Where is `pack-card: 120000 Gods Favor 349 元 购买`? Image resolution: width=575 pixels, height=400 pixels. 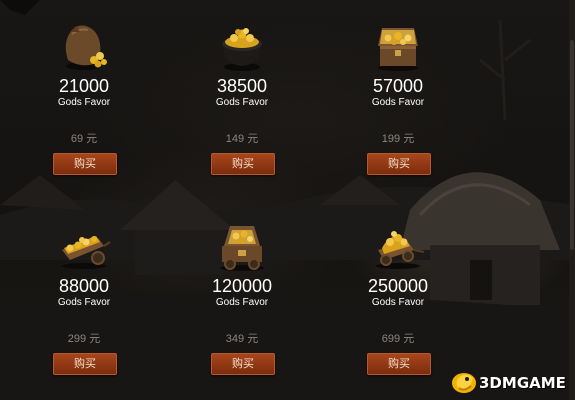
pack-card: 120000 Gods Favor 349 元 购买 is located at coordinates (242, 310).